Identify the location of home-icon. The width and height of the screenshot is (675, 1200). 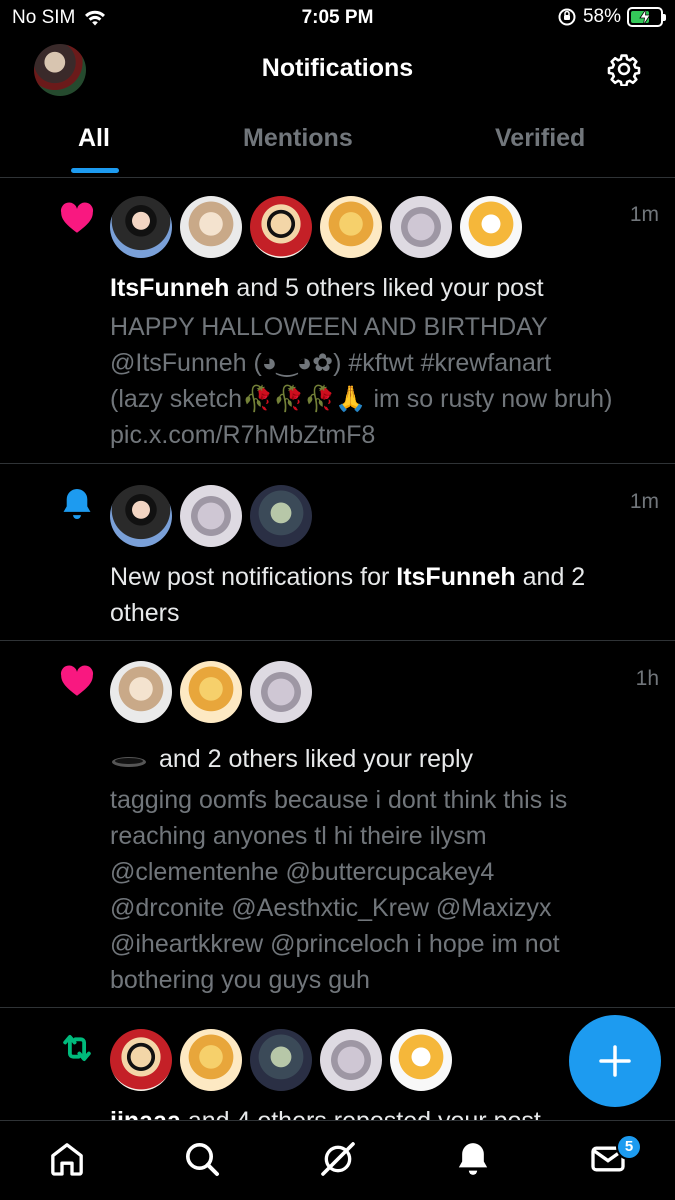
(67, 1159).